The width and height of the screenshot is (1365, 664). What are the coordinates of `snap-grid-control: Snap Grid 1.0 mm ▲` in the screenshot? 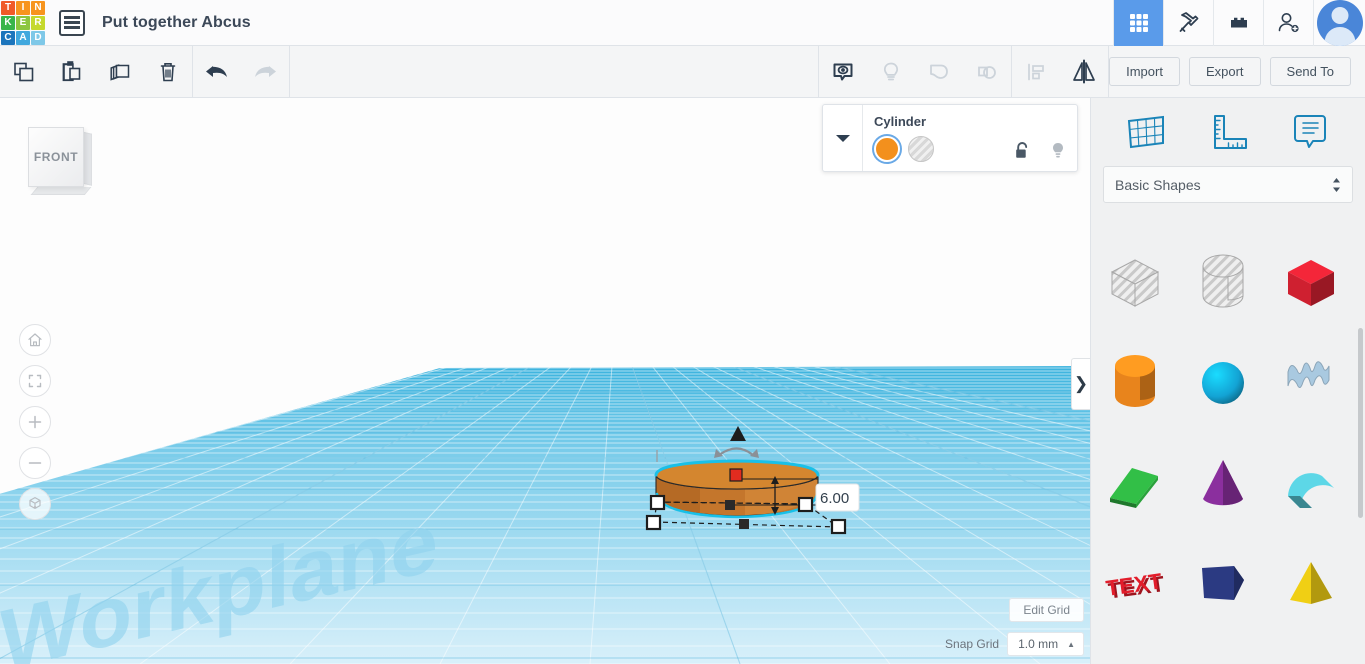 It's located at (1014, 644).